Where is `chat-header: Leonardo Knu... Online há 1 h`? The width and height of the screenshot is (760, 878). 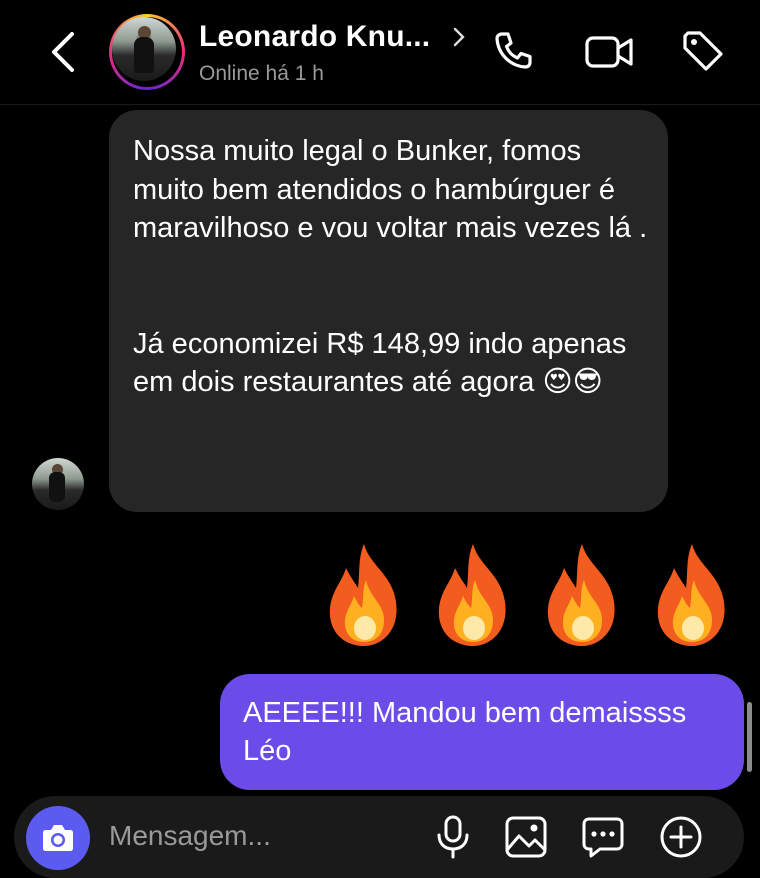
chat-header: Leonardo Knu... Online há 1 h is located at coordinates (380, 52).